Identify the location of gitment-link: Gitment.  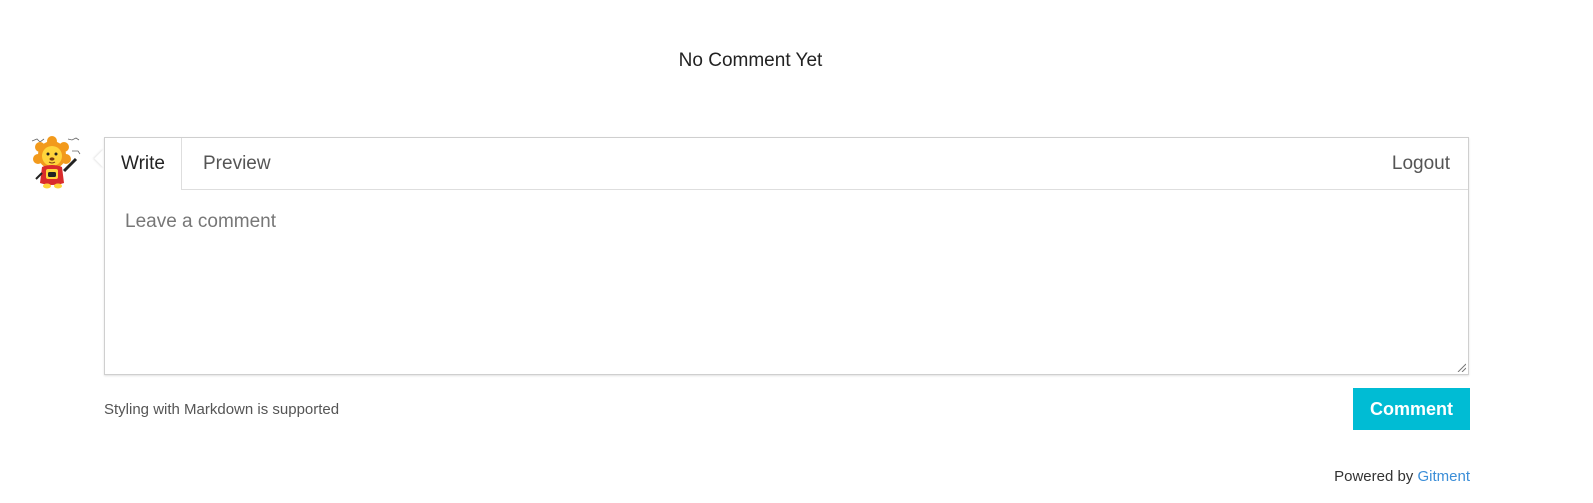
(1443, 476).